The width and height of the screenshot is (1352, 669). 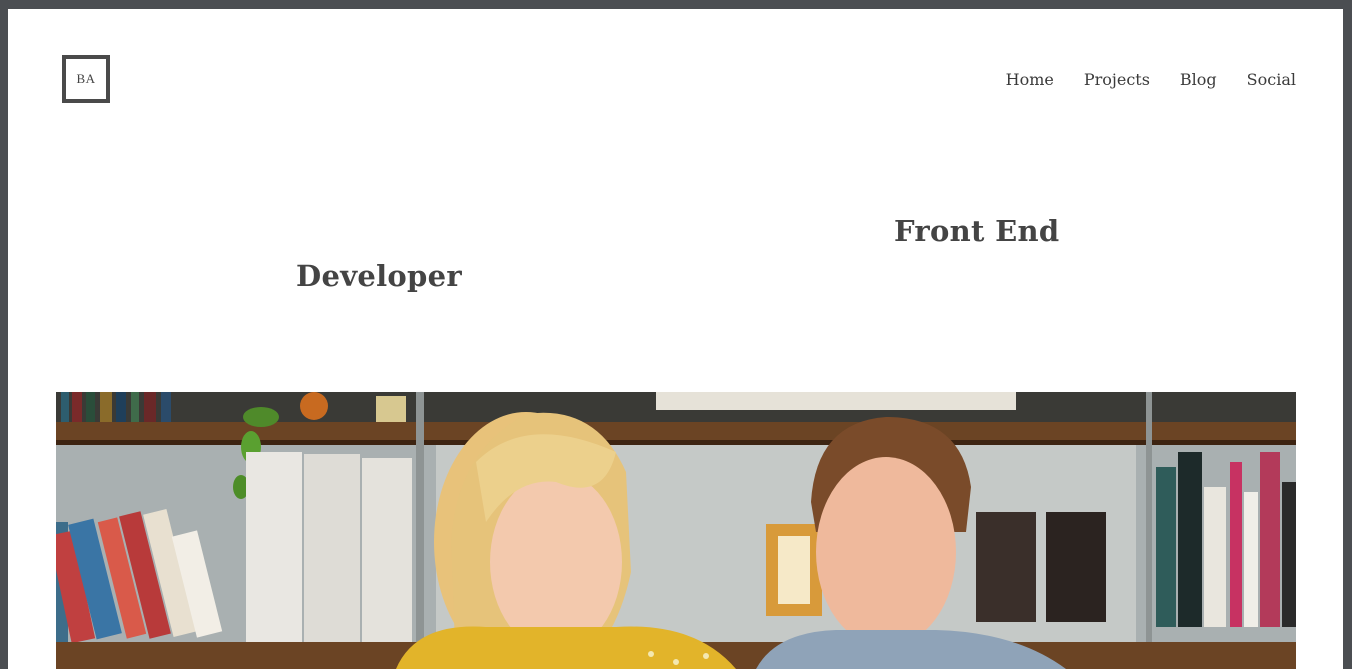 What do you see at coordinates (379, 276) in the screenshot?
I see `headline-developer: Developer` at bounding box center [379, 276].